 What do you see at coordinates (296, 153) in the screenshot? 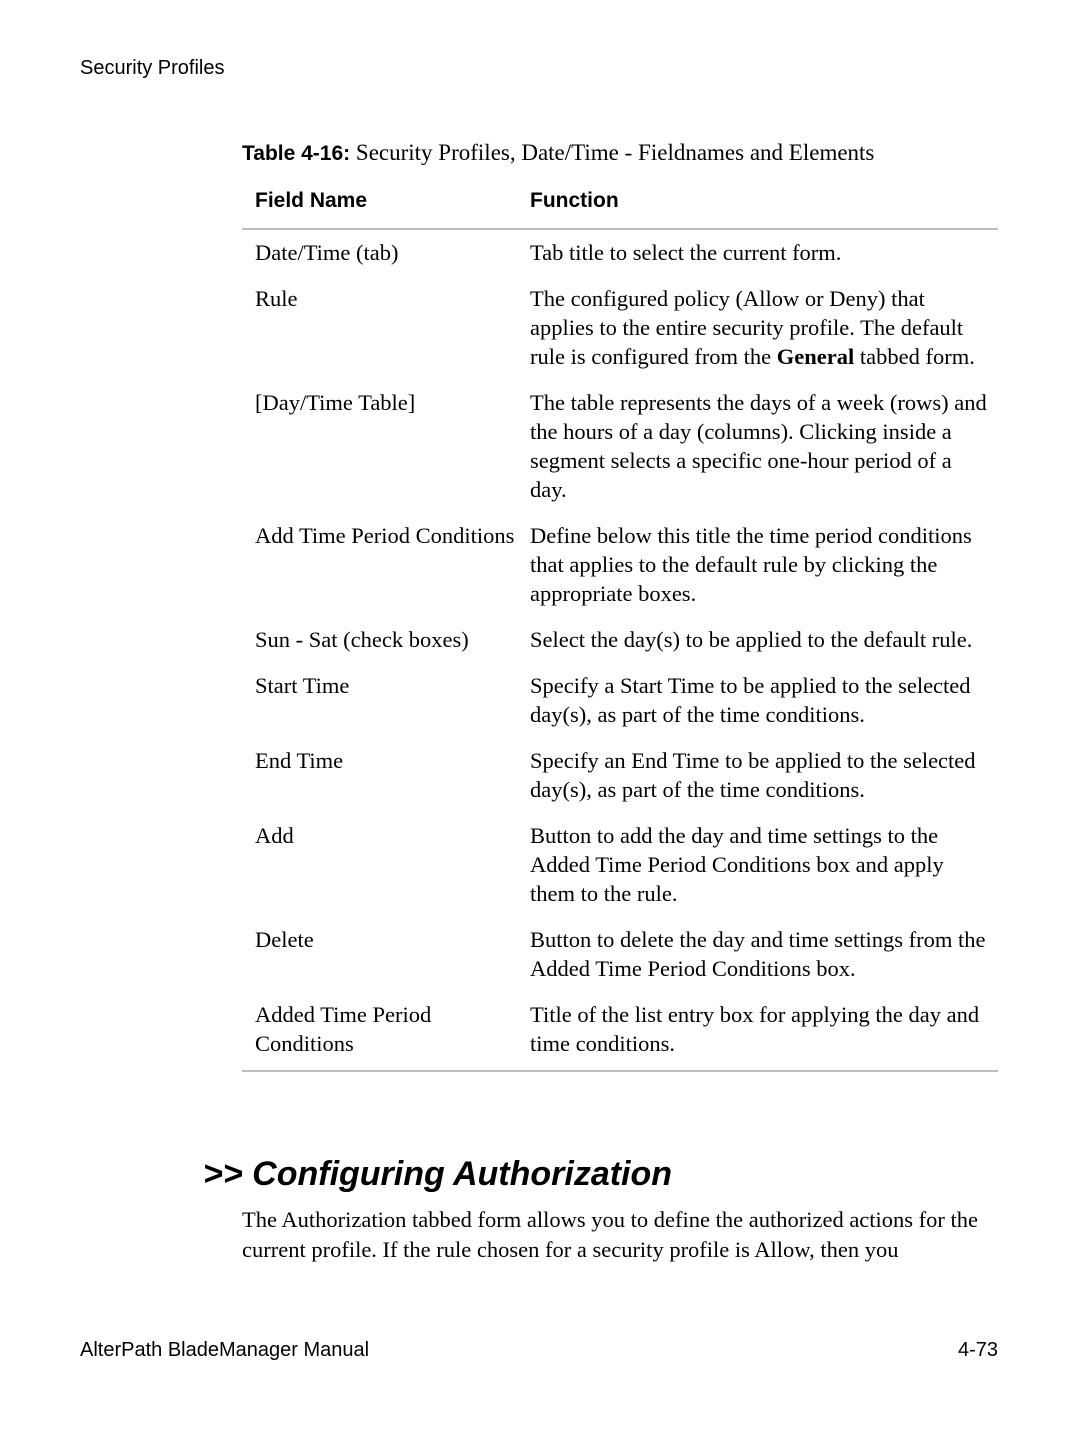
I see `table-caption-label: Table 4-16:` at bounding box center [296, 153].